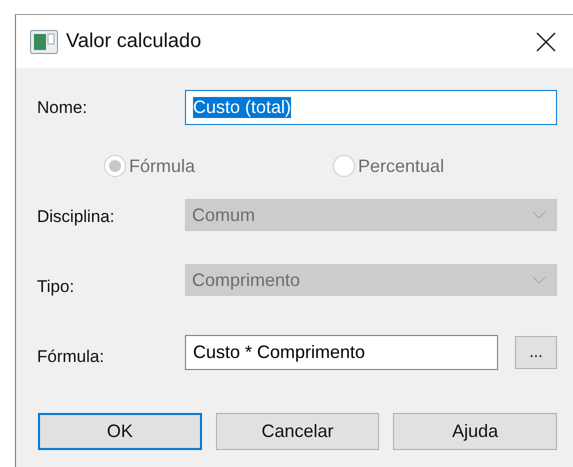  I want to click on dialog-button: Cancelar, so click(298, 431).